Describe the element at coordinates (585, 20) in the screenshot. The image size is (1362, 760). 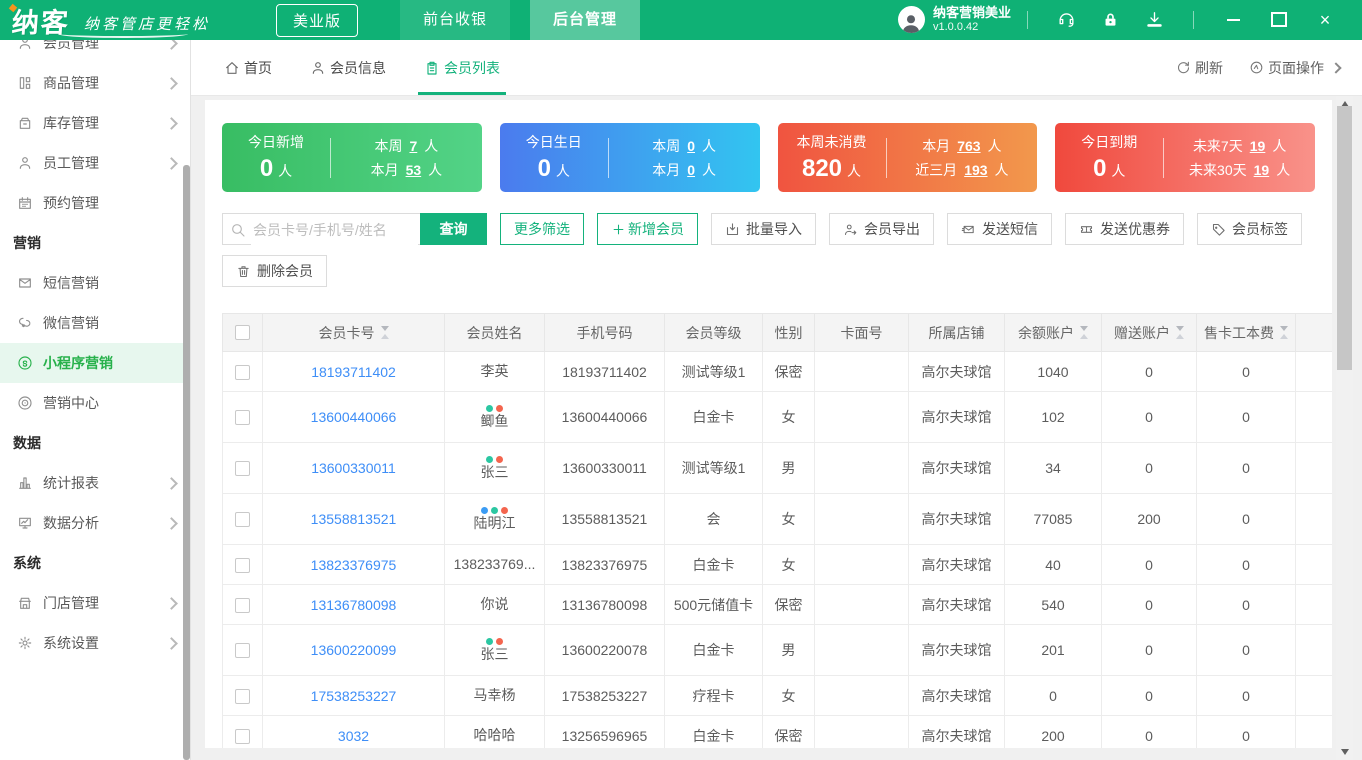
I see `nav-back-admin: 后台管理` at that location.